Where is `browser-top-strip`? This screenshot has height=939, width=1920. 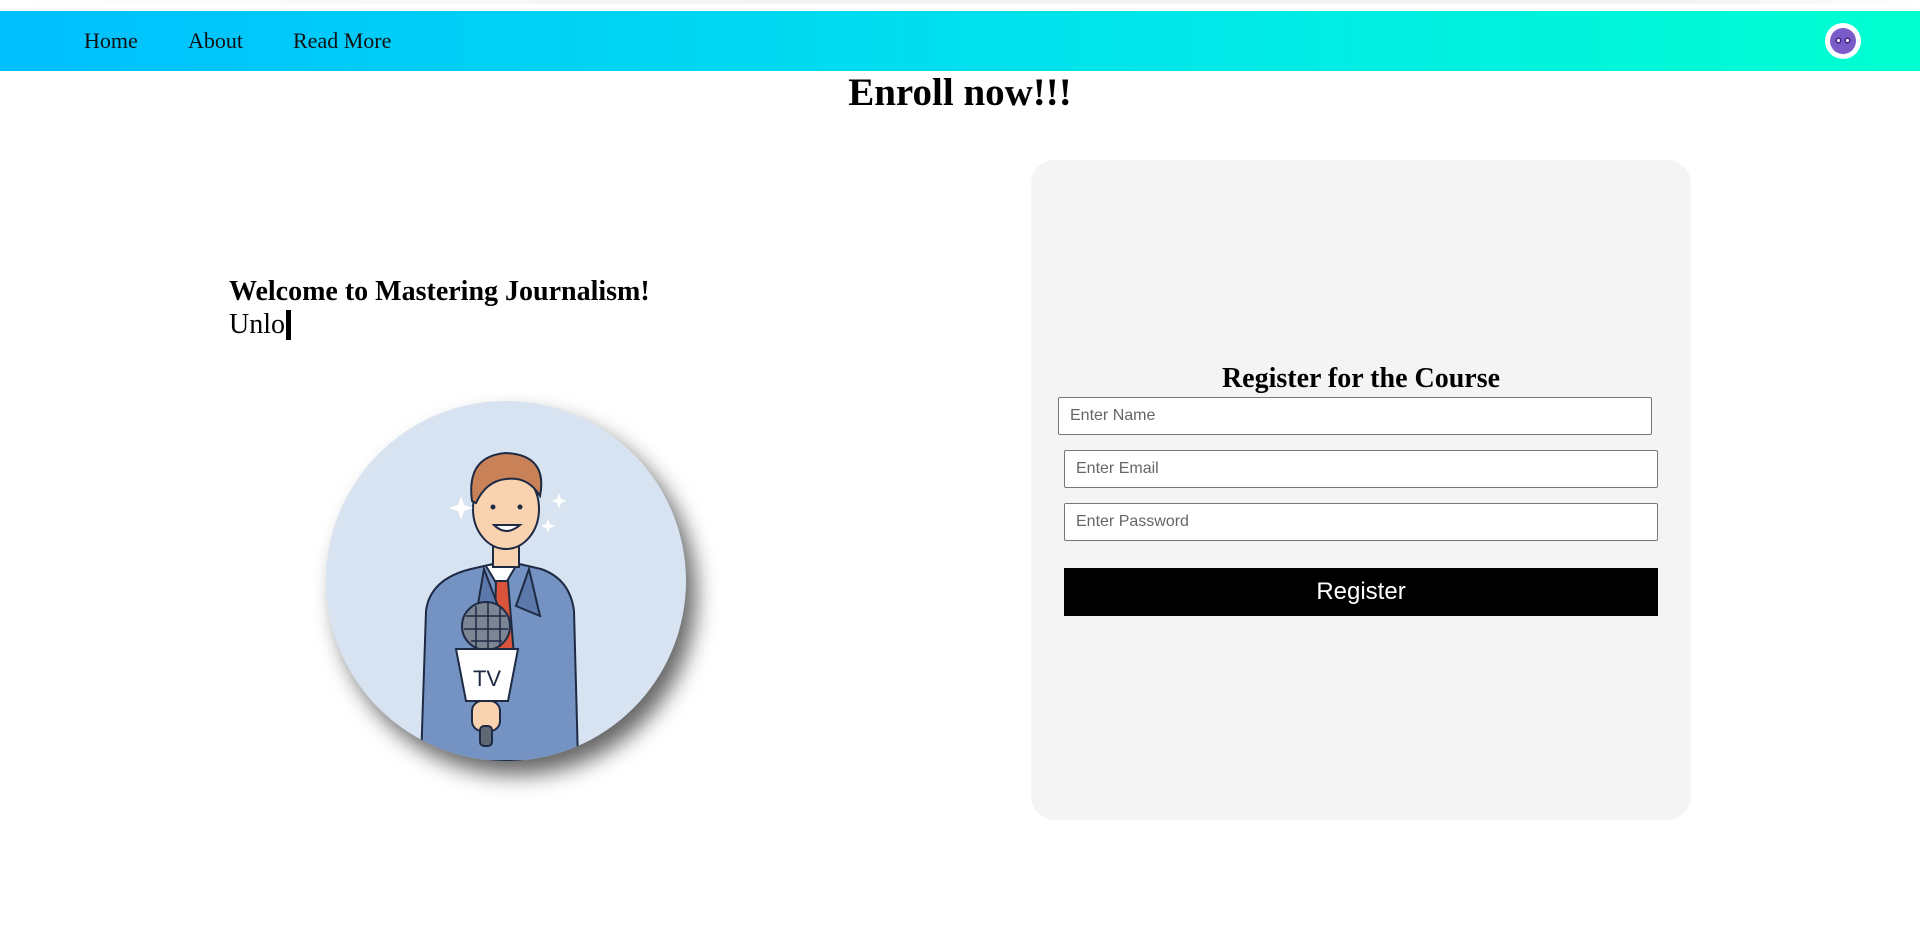
browser-top-strip is located at coordinates (960, 5).